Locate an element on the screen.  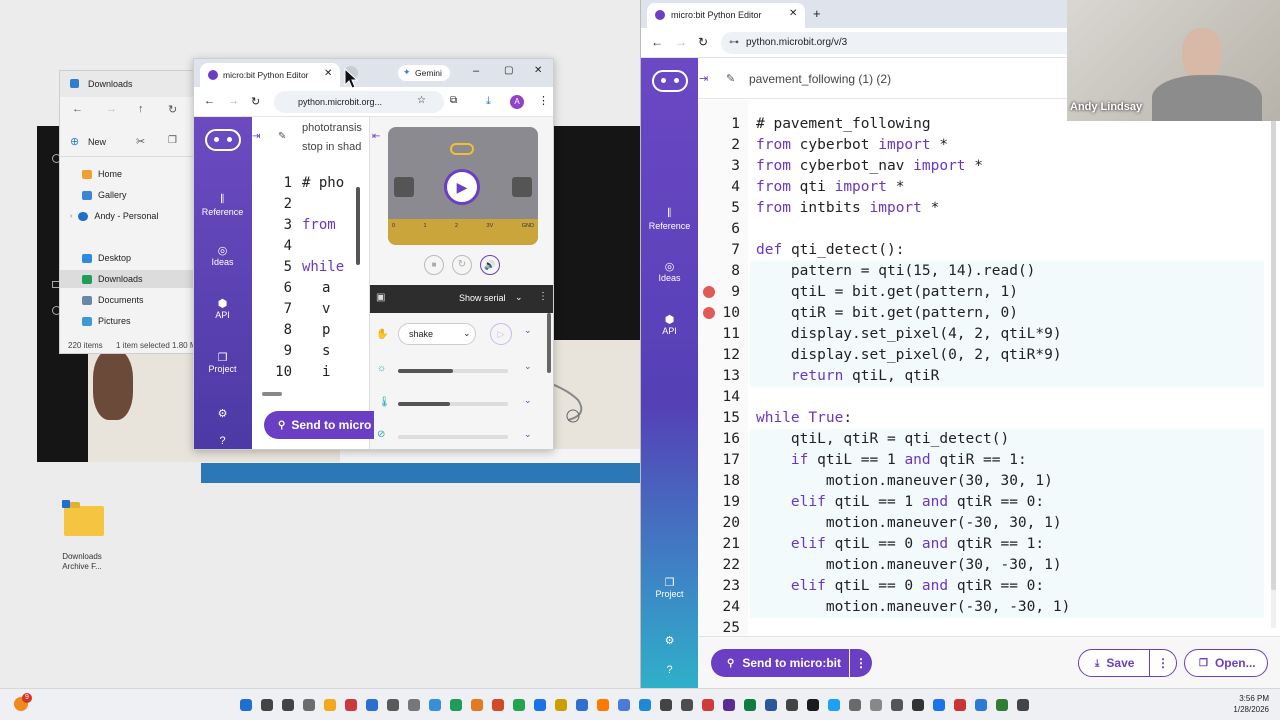
nav-item-downloads: Downloads is located at coordinates (130, 279).